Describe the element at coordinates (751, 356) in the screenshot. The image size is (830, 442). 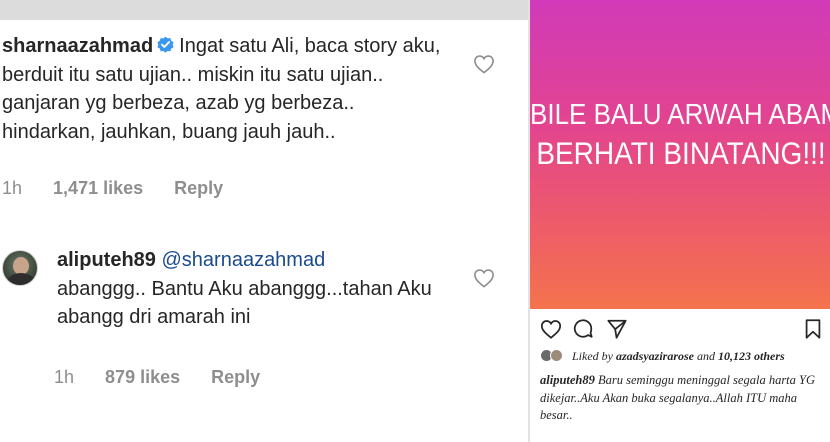
I see `liked-by-count: 10,123 others` at that location.